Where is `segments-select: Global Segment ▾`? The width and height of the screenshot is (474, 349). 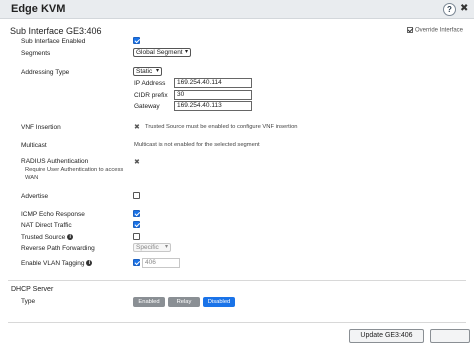 segments-select: Global Segment ▾ is located at coordinates (162, 52).